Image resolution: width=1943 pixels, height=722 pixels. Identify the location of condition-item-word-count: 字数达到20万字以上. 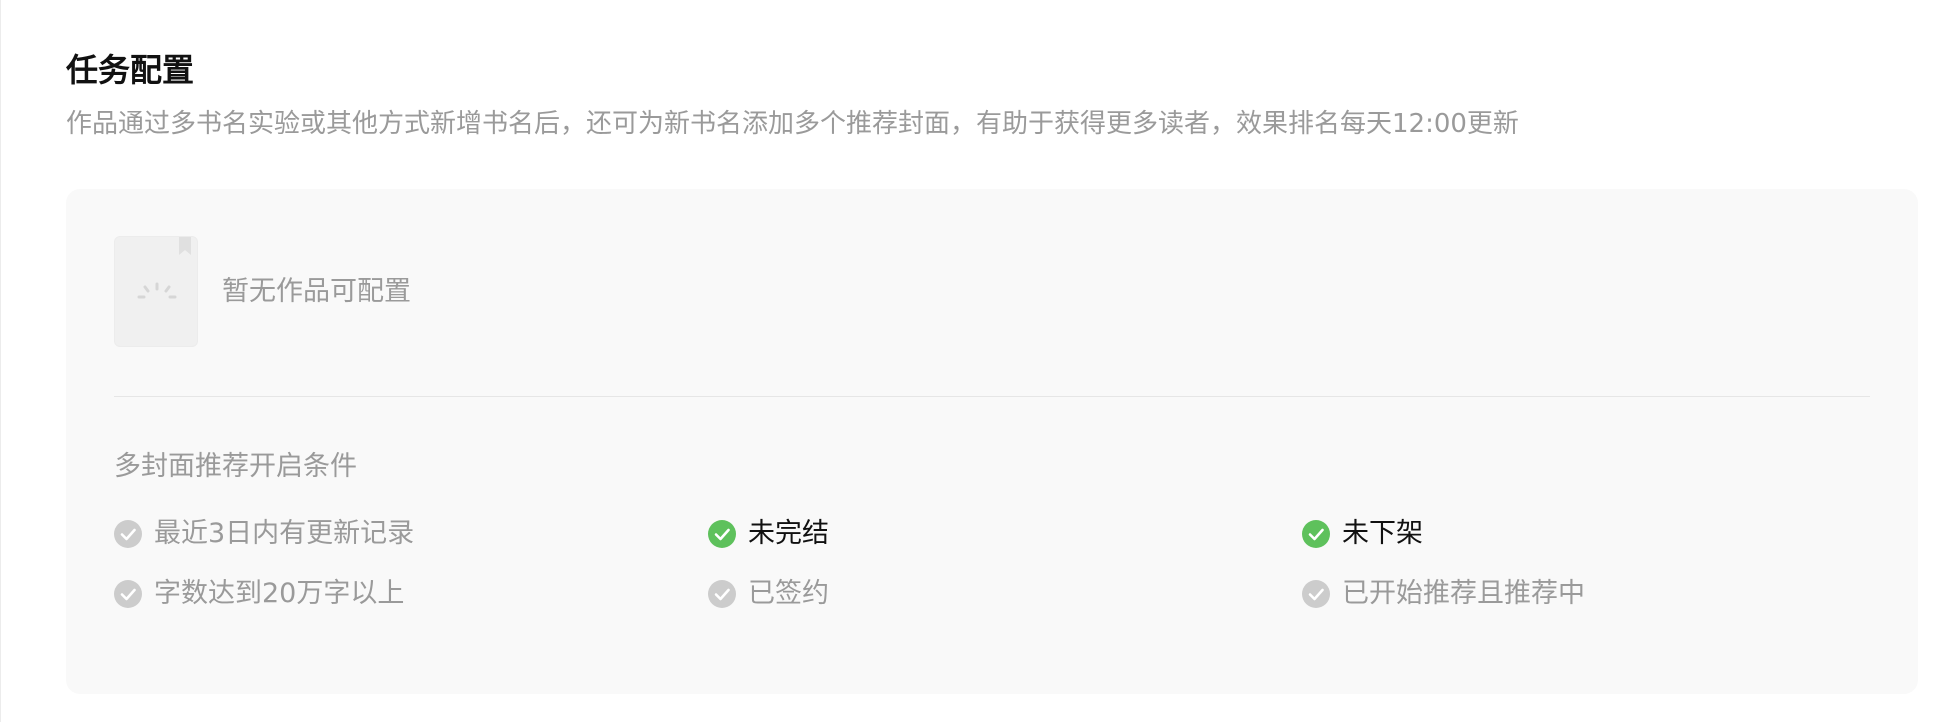
(259, 594).